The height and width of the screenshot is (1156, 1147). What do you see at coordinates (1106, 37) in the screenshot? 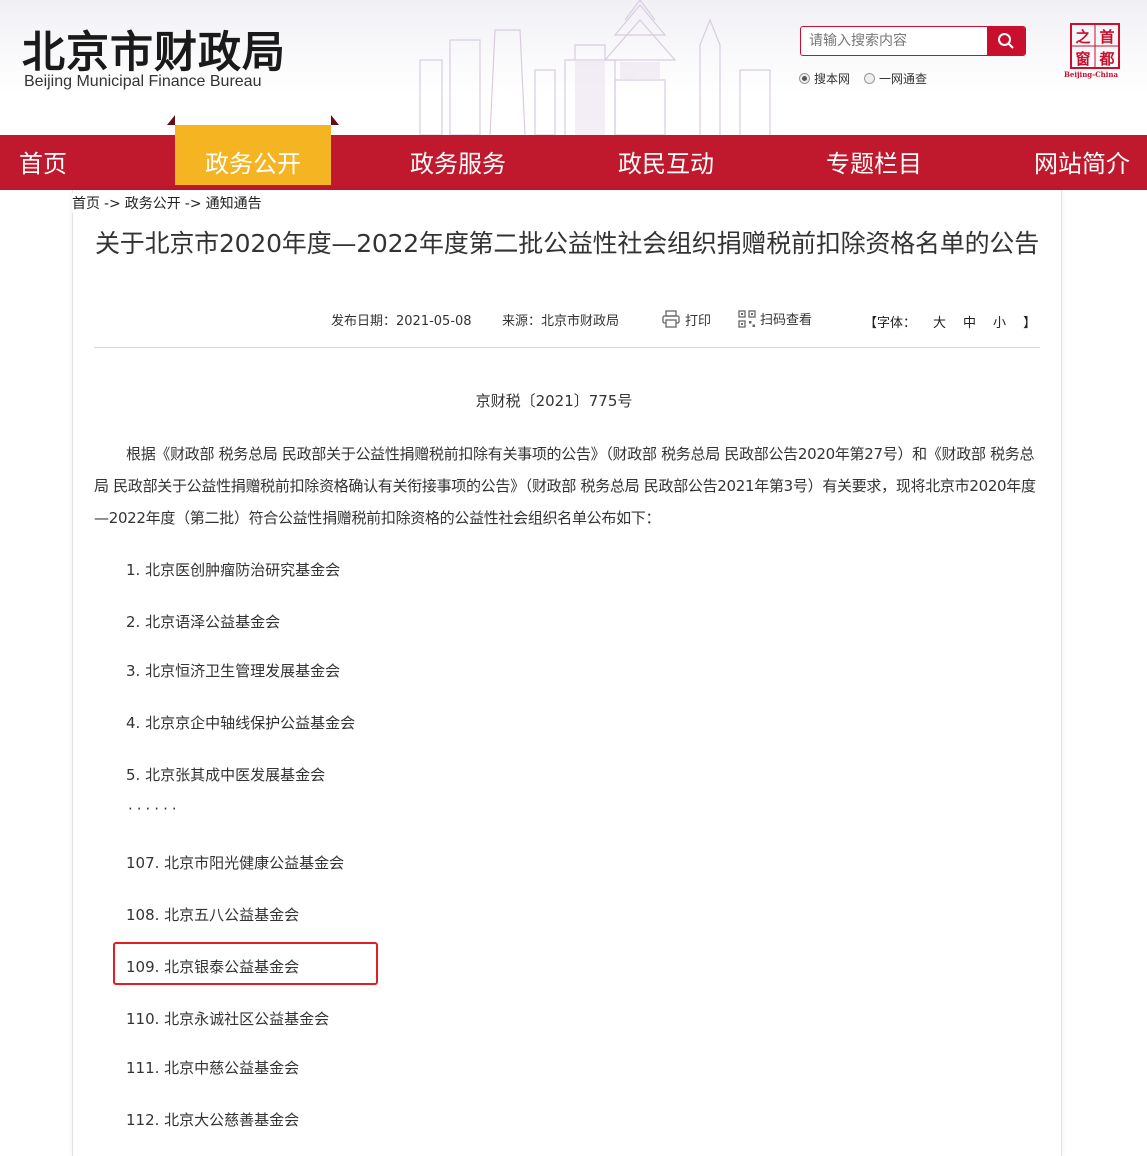
I see `svg-text: 首` at bounding box center [1106, 37].